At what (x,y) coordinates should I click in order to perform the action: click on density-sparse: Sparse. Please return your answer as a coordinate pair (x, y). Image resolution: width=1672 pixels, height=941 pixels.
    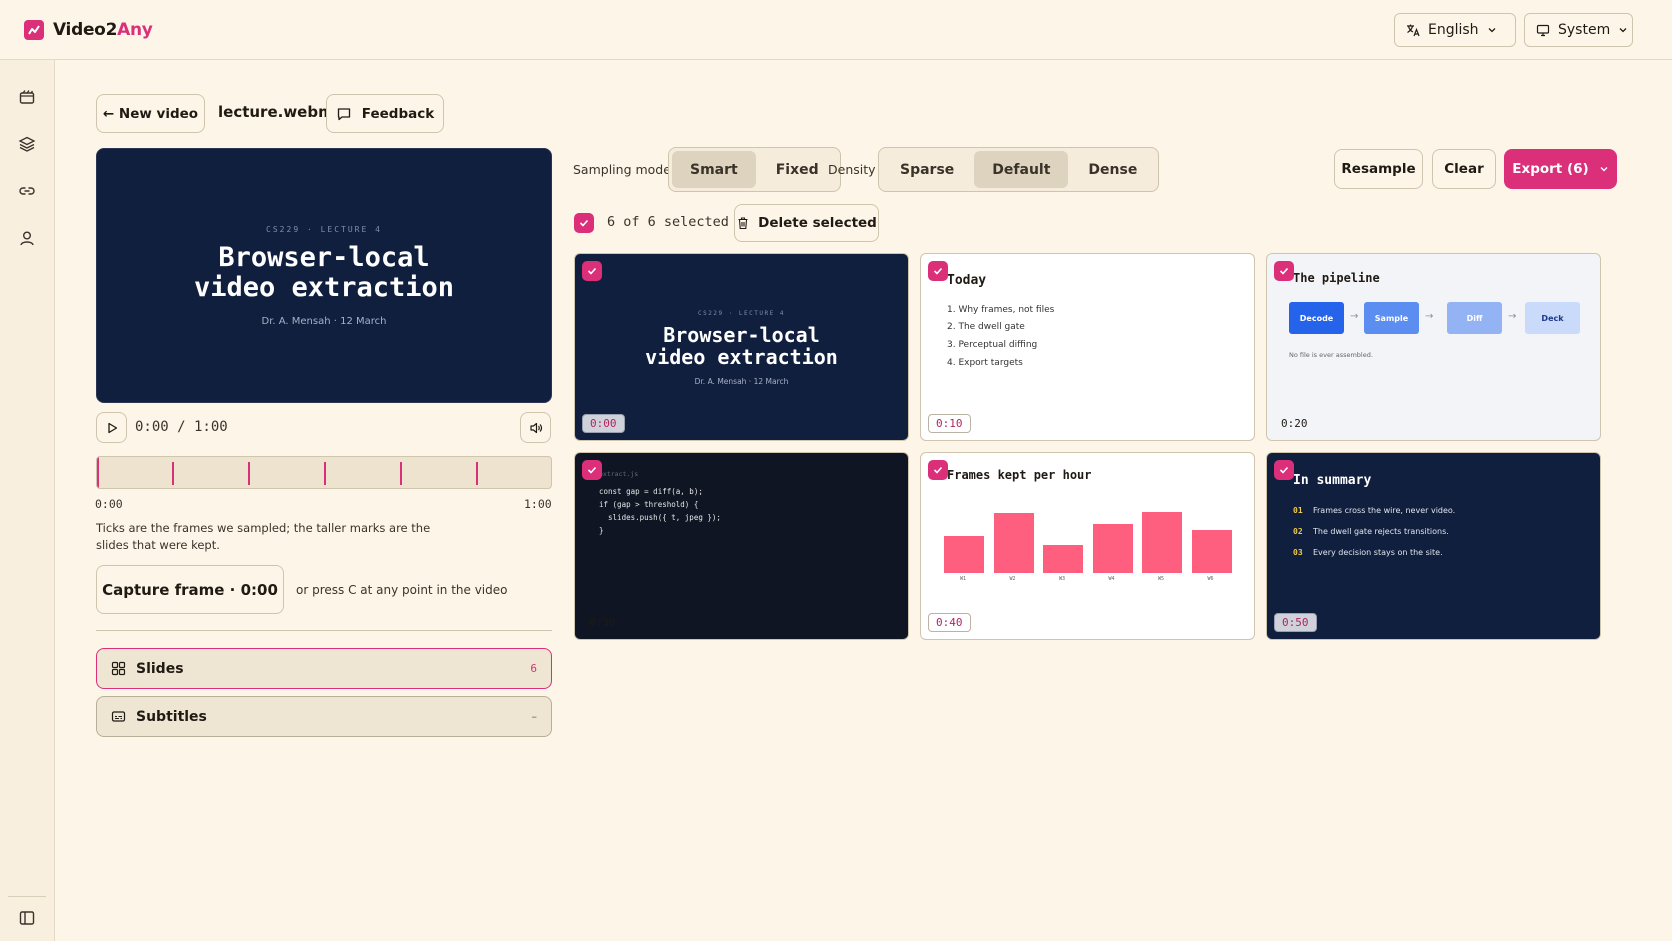
    Looking at the image, I should click on (927, 169).